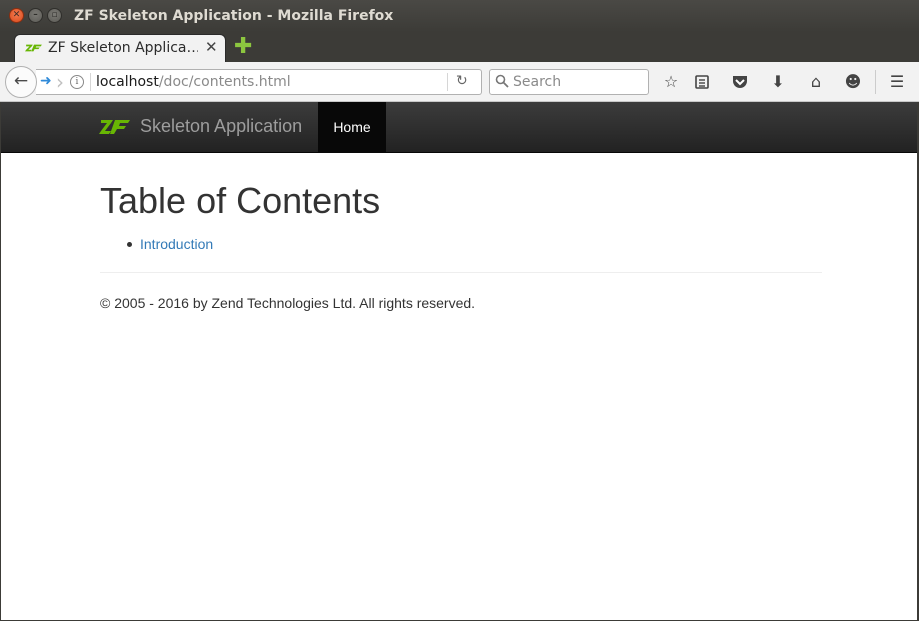 The width and height of the screenshot is (919, 621). What do you see at coordinates (447, 82) in the screenshot?
I see `url-divider-right` at bounding box center [447, 82].